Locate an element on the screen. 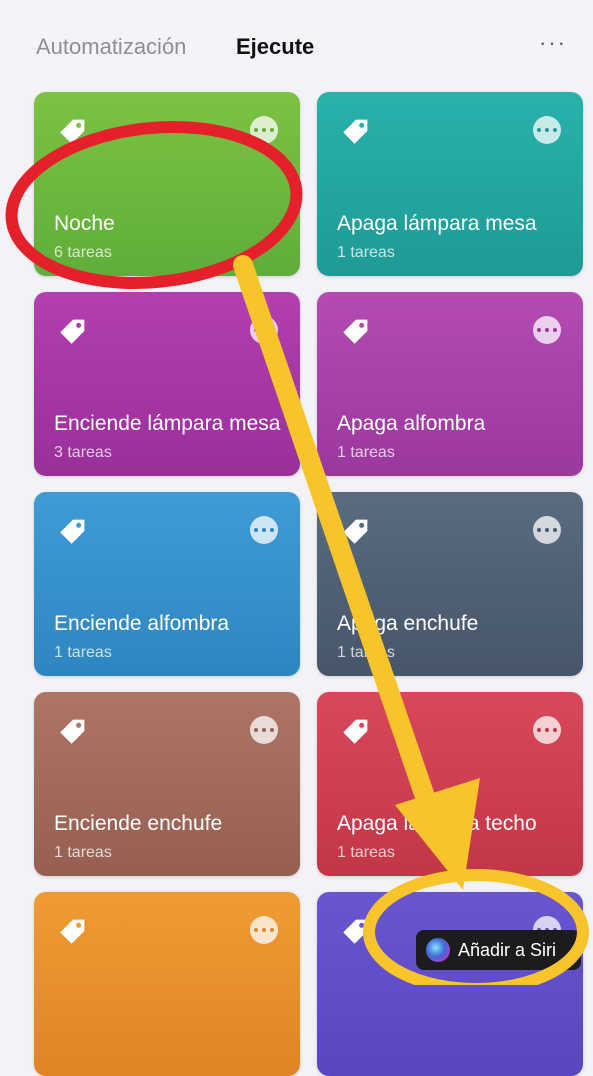  shortcut-title: Apaga lámpara mesa is located at coordinates (437, 223).